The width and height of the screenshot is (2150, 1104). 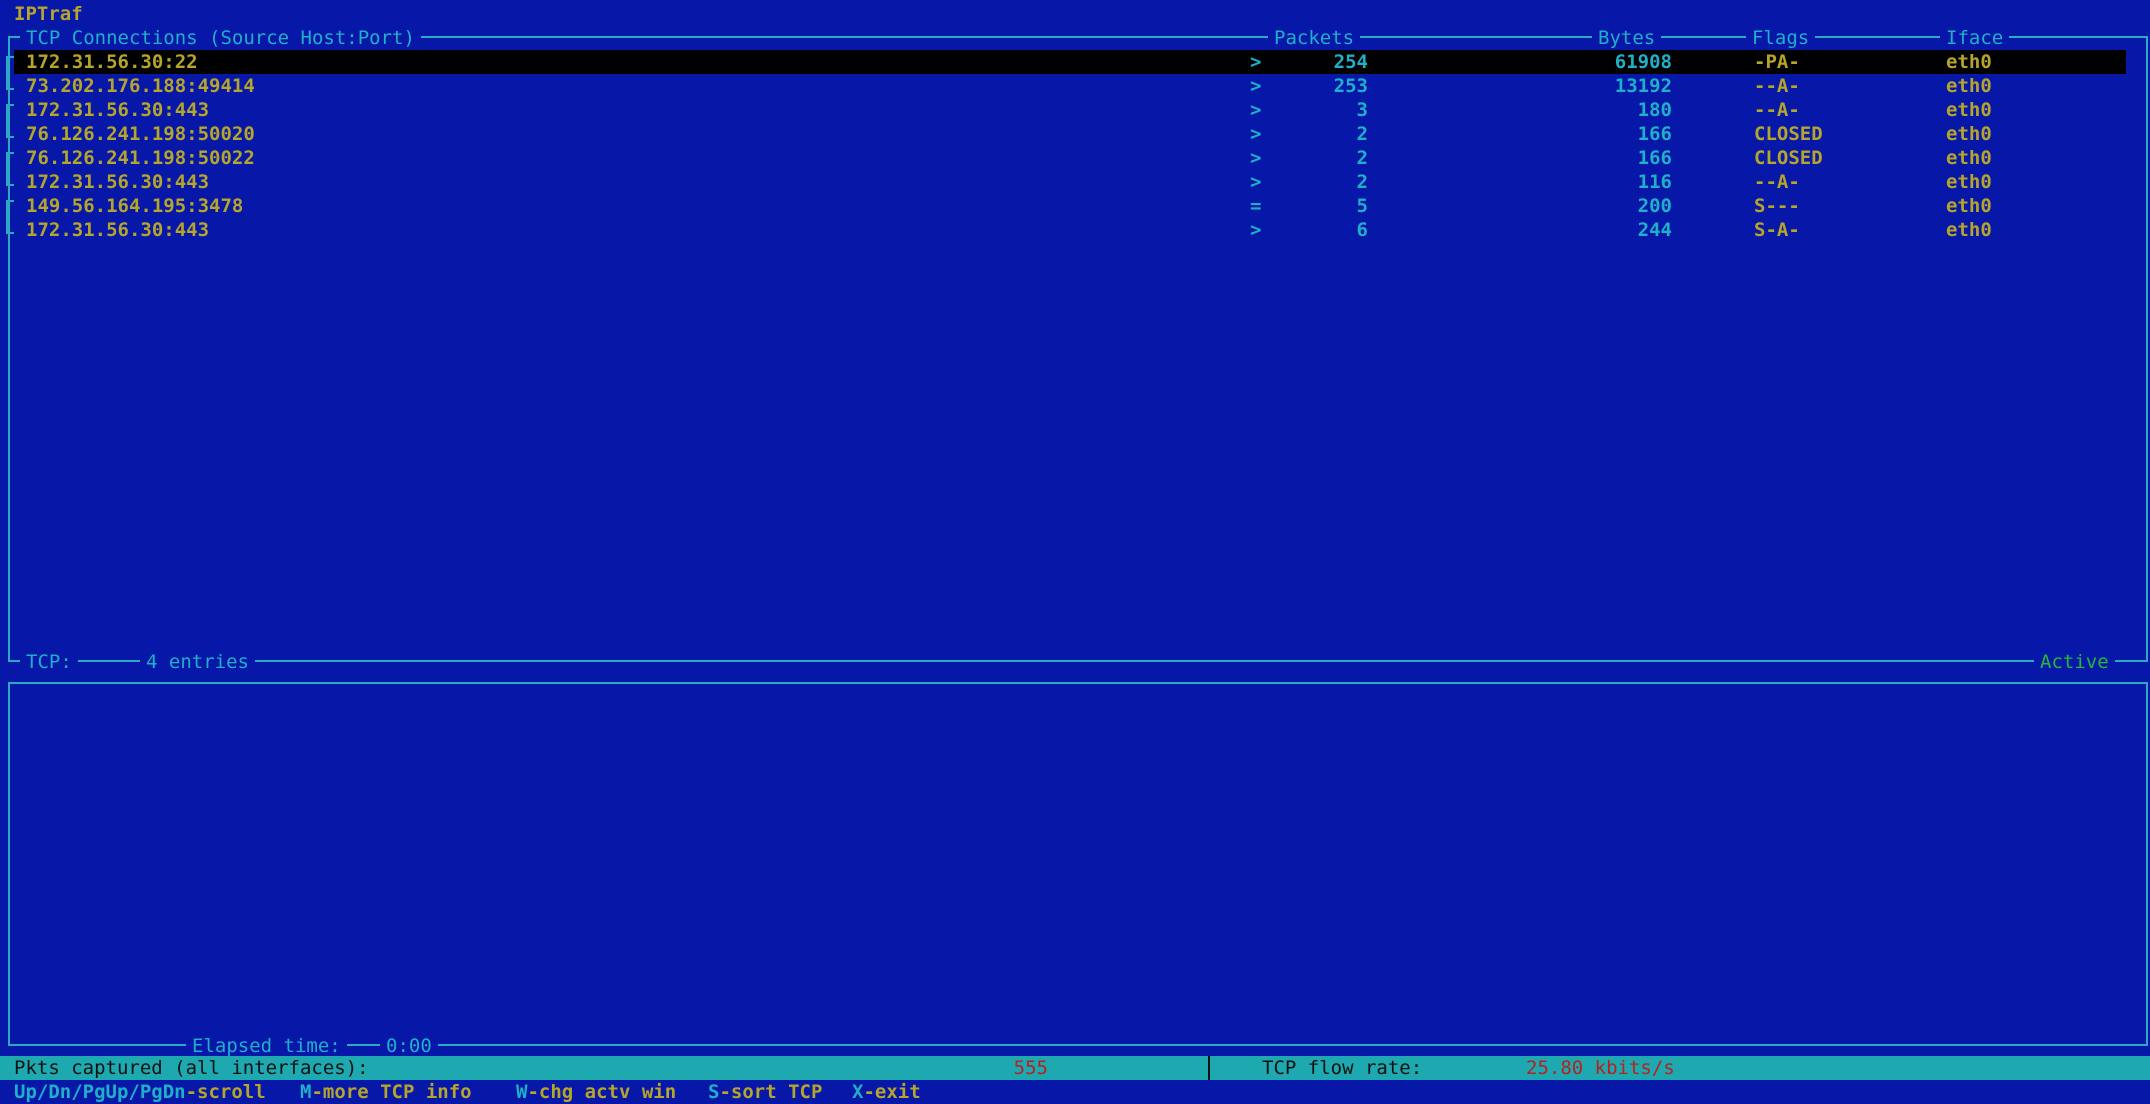 What do you see at coordinates (1342, 1068) in the screenshot?
I see `tcp-flow-rate-label: TCP flow rate:` at bounding box center [1342, 1068].